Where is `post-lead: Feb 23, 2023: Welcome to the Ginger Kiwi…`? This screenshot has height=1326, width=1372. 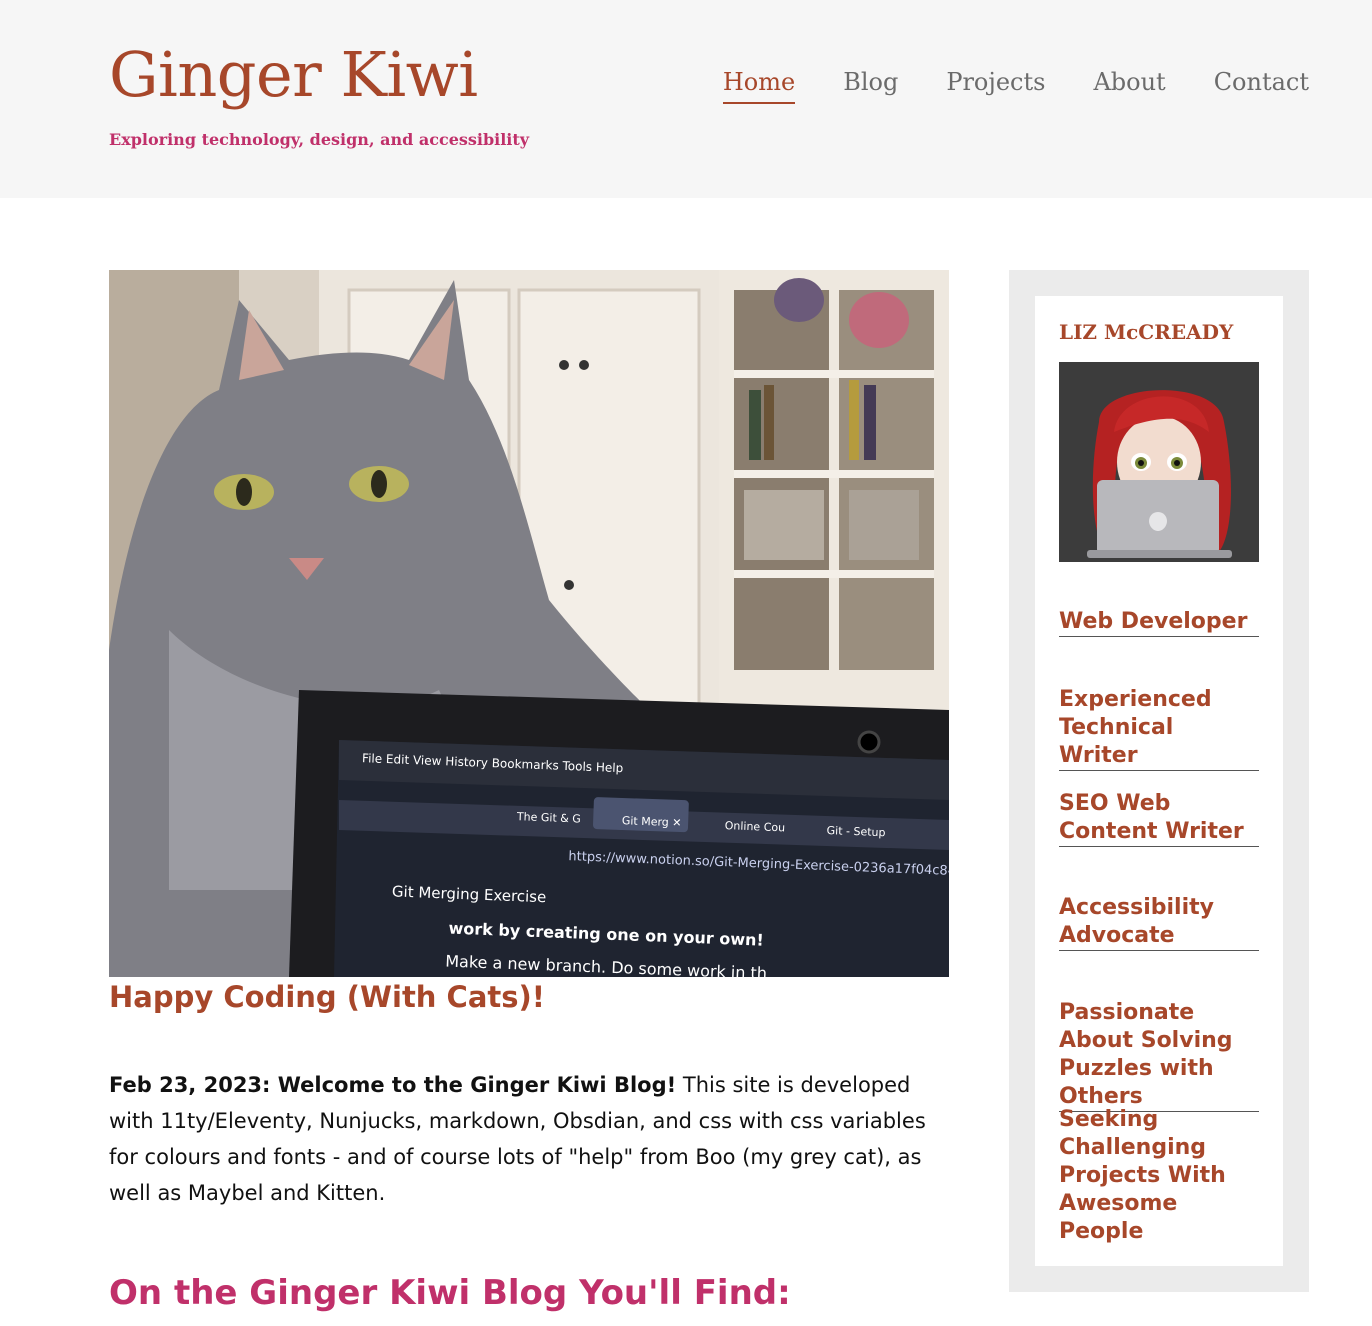 post-lead: Feb 23, 2023: Welcome to the Ginger Kiwi… is located at coordinates (393, 1085).